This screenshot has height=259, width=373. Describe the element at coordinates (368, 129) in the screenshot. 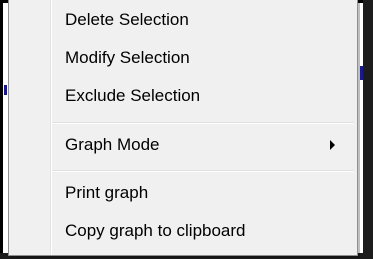

I see `graph-window-edge-right` at that location.